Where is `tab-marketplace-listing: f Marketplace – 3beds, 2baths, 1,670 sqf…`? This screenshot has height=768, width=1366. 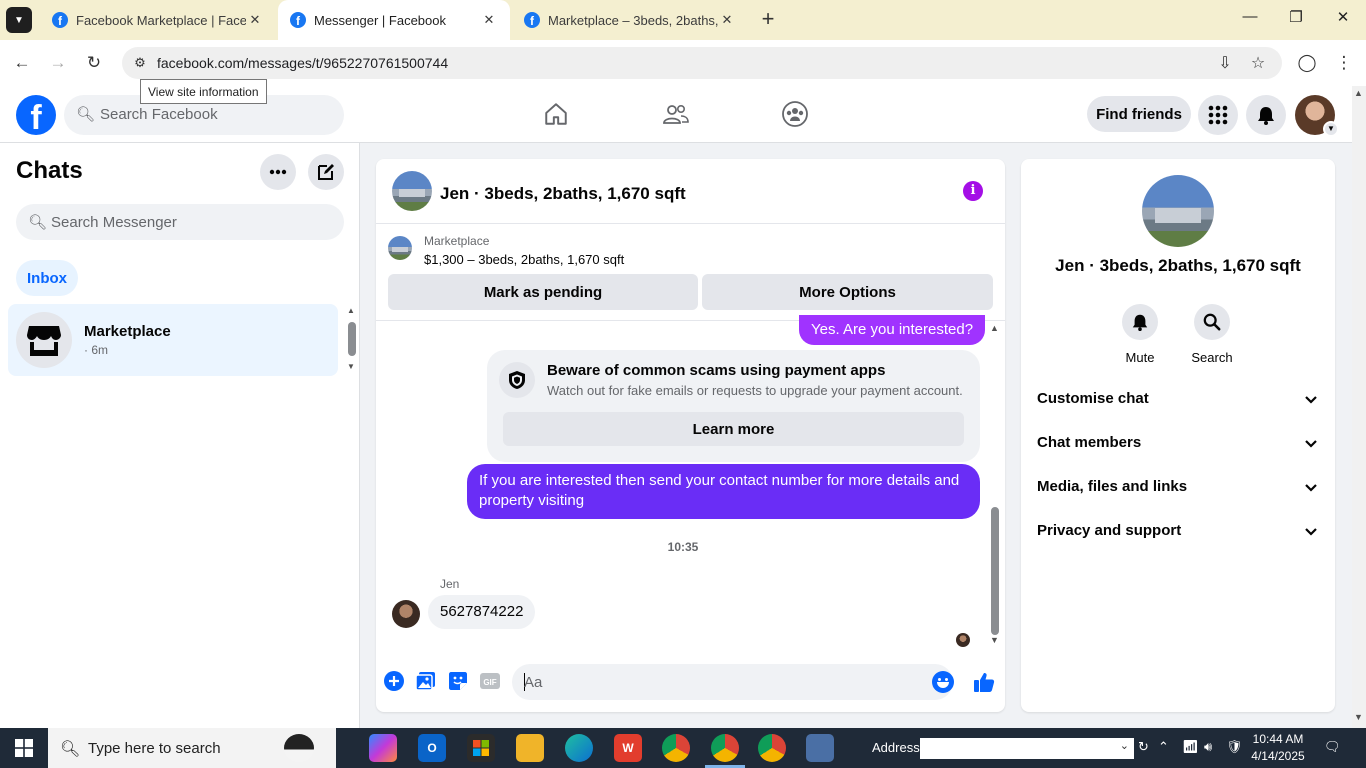 tab-marketplace-listing: f Marketplace – 3beds, 2baths, 1,670 sqf… is located at coordinates (630, 20).